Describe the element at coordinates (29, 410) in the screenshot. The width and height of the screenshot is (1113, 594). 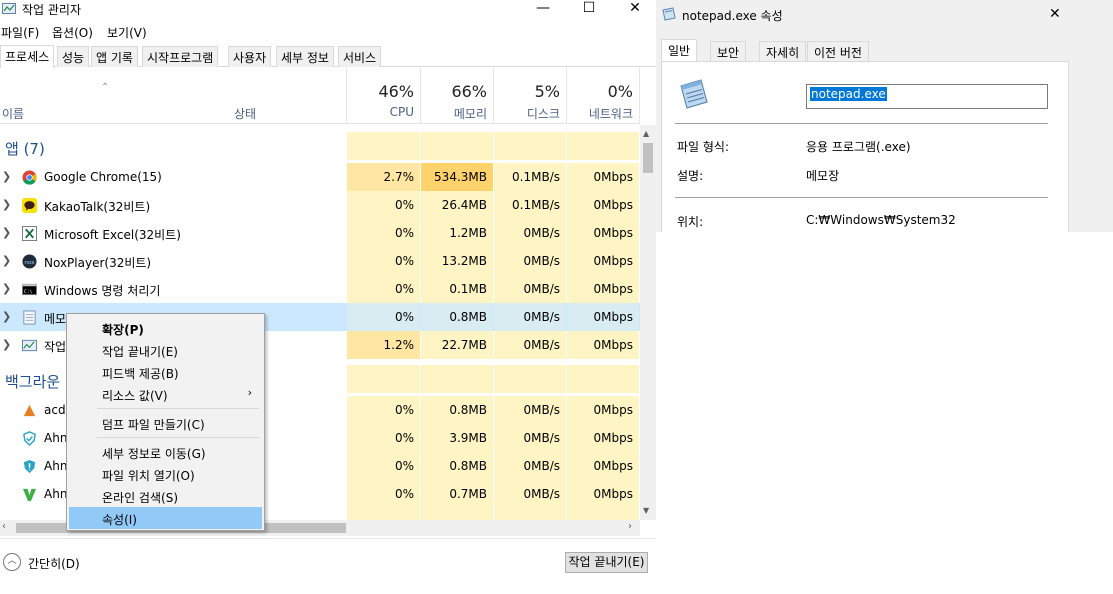
I see `acdsee-icon` at that location.